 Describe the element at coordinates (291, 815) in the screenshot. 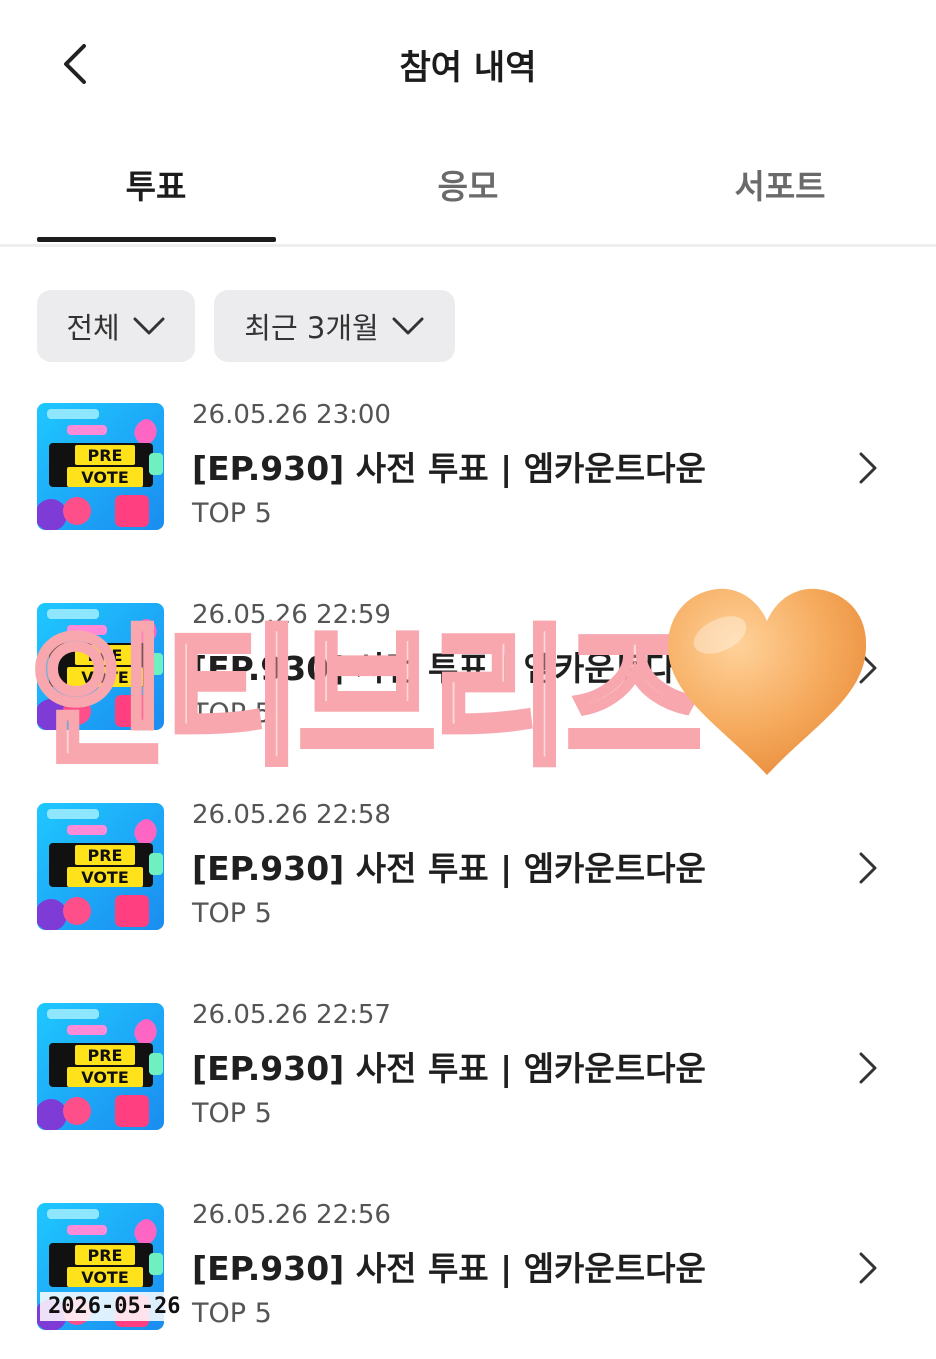

I see `item-date: 26.05.26 22:58` at that location.